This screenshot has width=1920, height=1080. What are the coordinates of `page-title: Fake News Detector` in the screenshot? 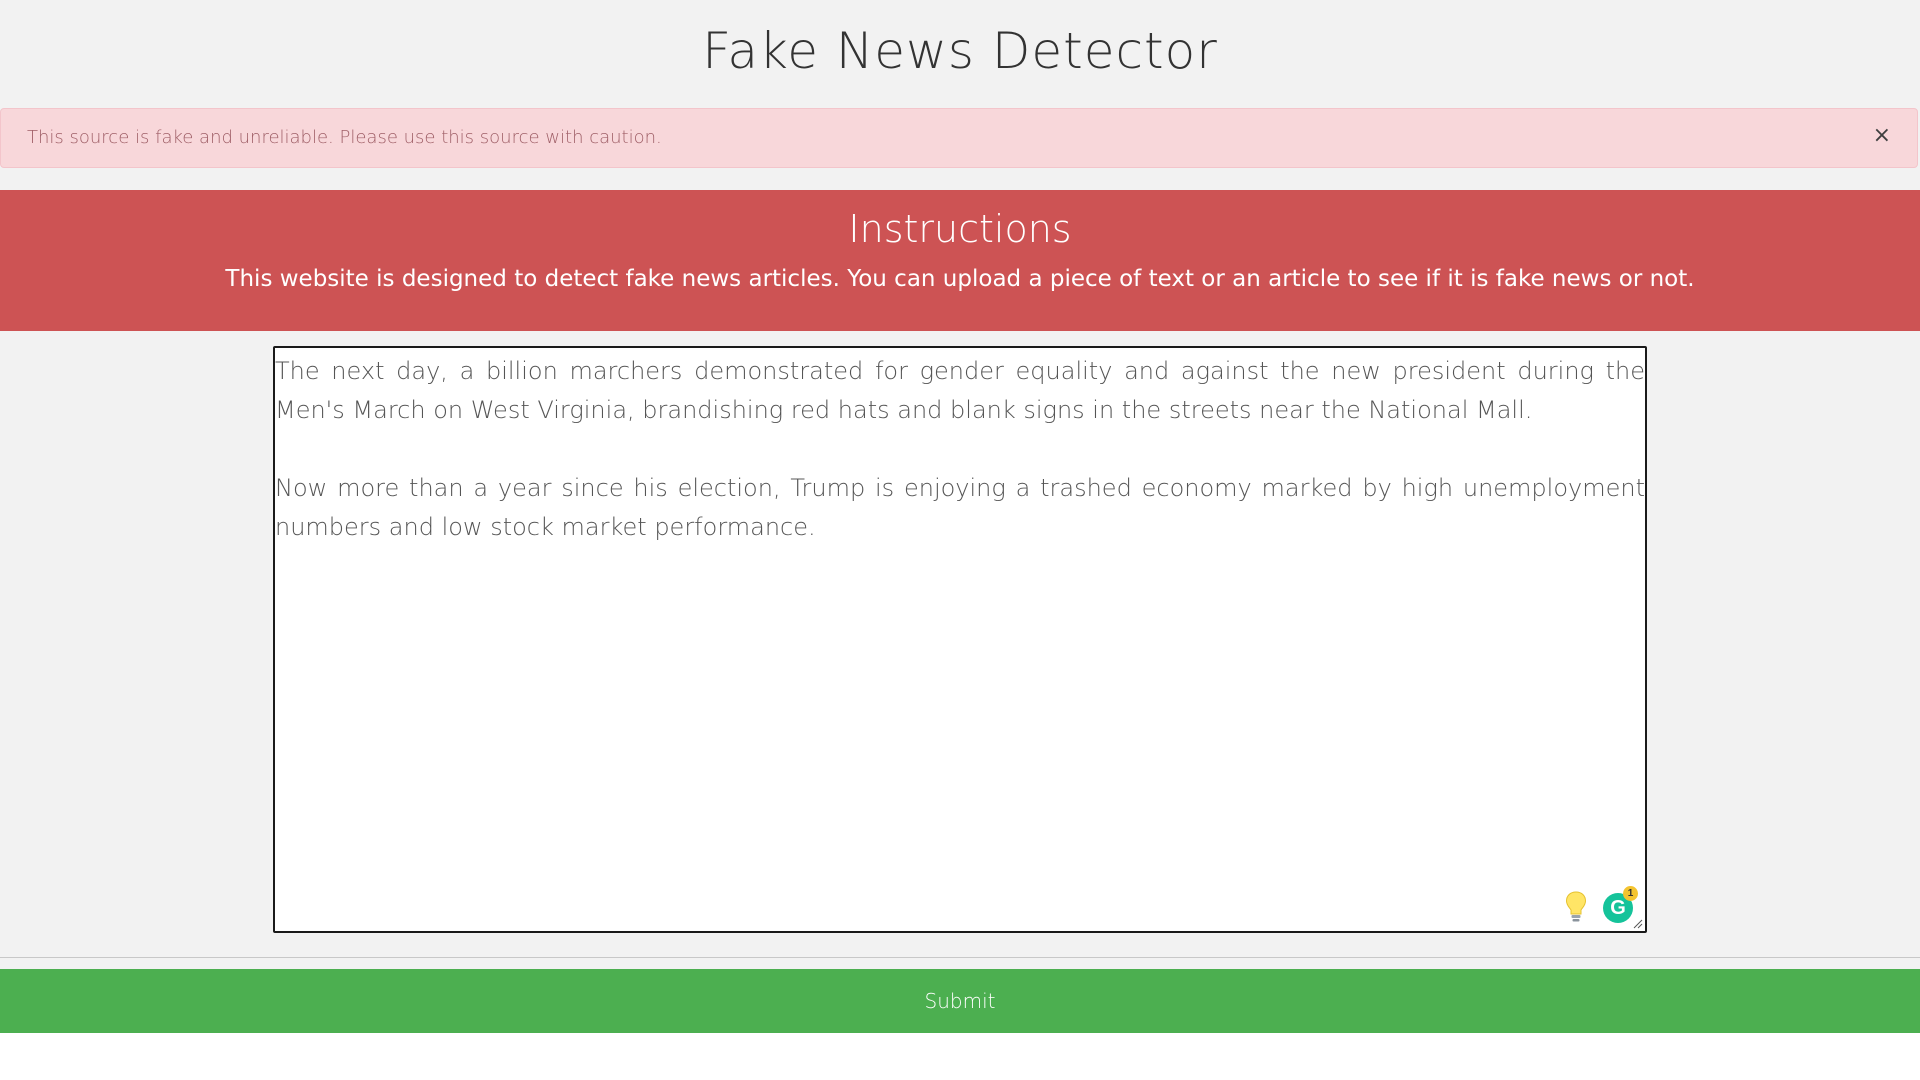 It's located at (960, 51).